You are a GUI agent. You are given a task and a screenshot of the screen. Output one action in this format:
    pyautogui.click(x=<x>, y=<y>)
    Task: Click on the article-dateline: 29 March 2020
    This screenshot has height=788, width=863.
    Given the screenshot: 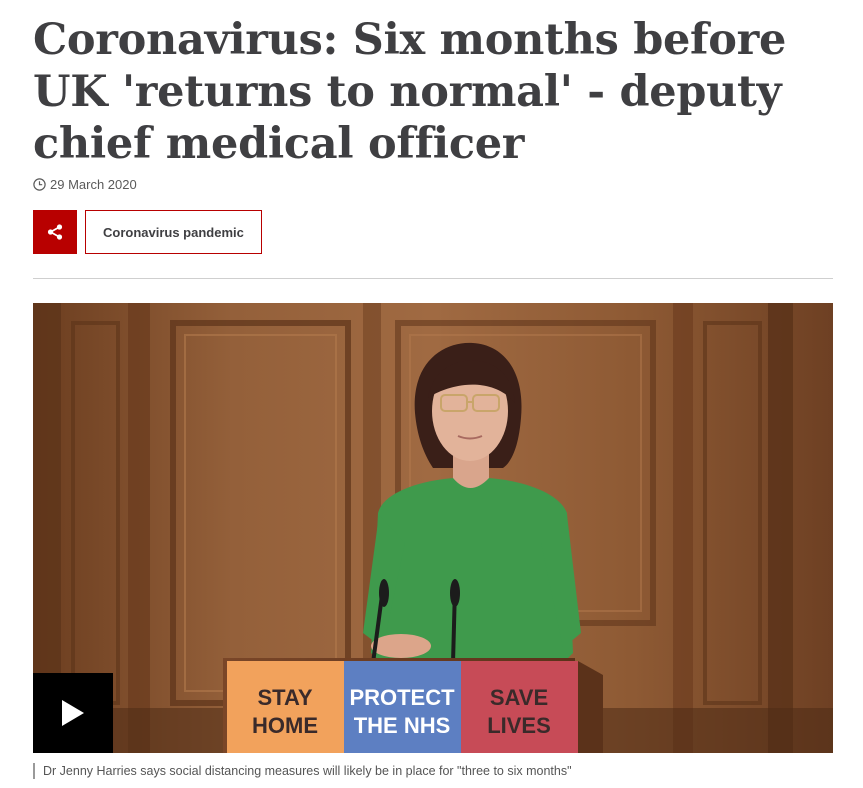 What is the action you would take?
    pyautogui.click(x=85, y=184)
    